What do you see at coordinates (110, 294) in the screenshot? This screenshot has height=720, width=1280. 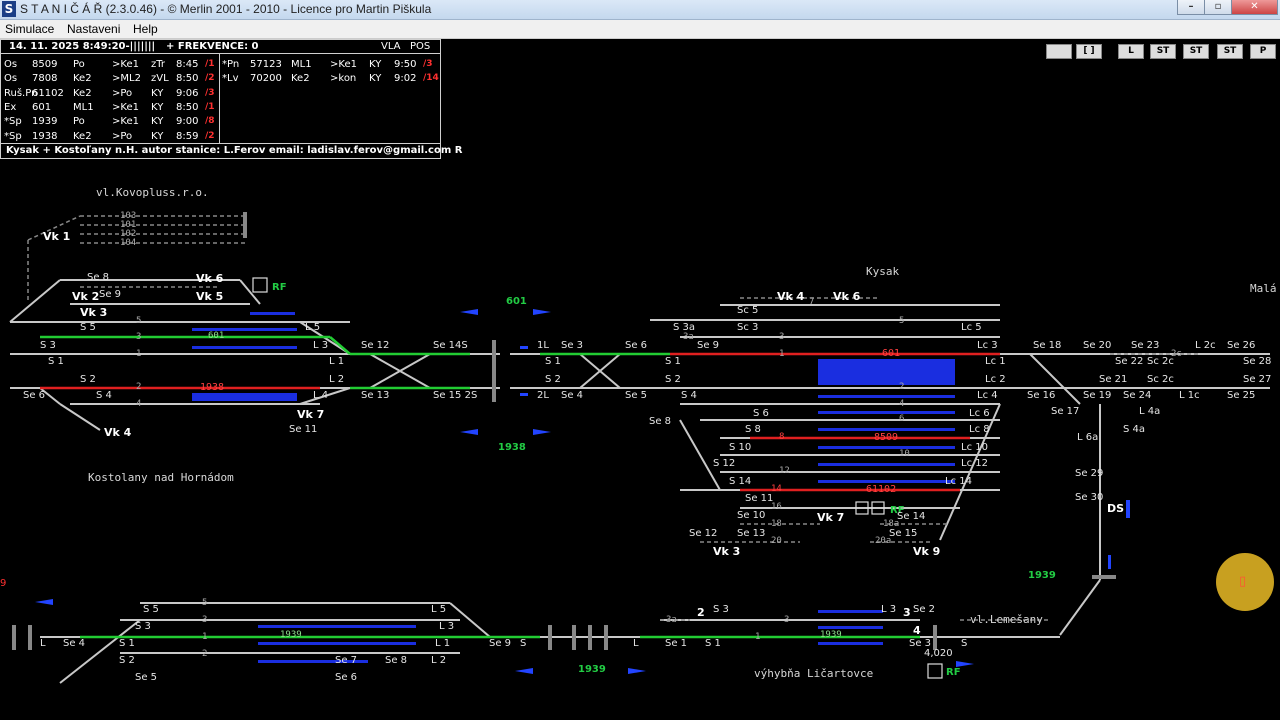 I see `signal-se9: Se 9` at bounding box center [110, 294].